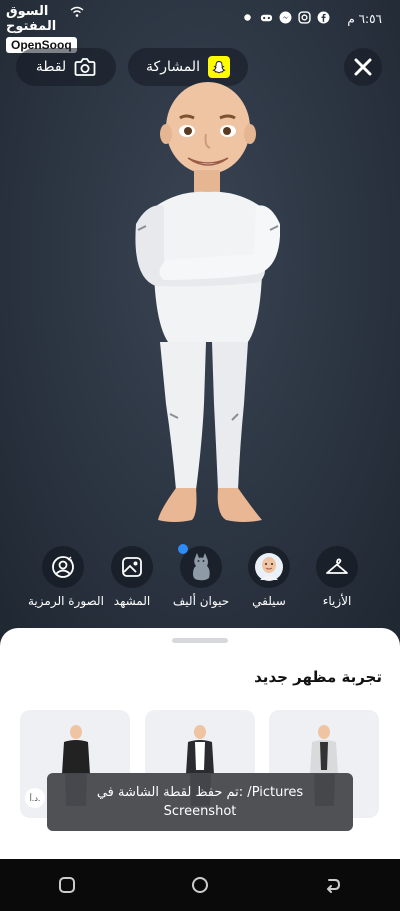 This screenshot has width=400, height=911. I want to click on category-fashion: الأزياء, so click(337, 577).